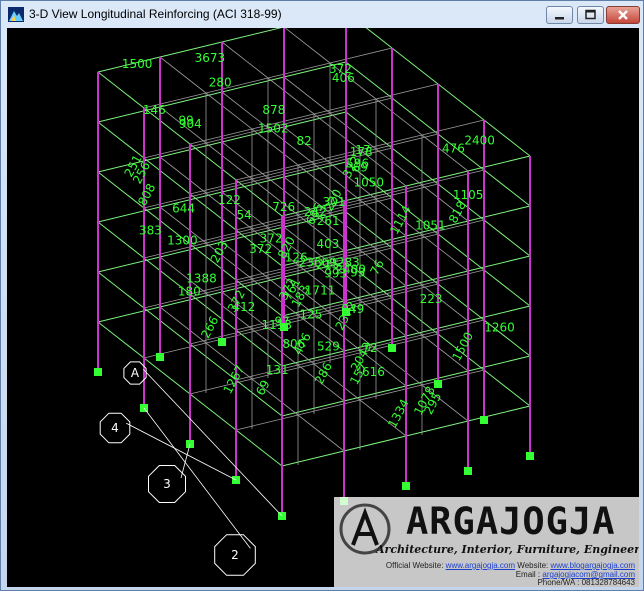 This screenshot has height=591, width=644. I want to click on reinforcing-label: 54, so click(244, 215).